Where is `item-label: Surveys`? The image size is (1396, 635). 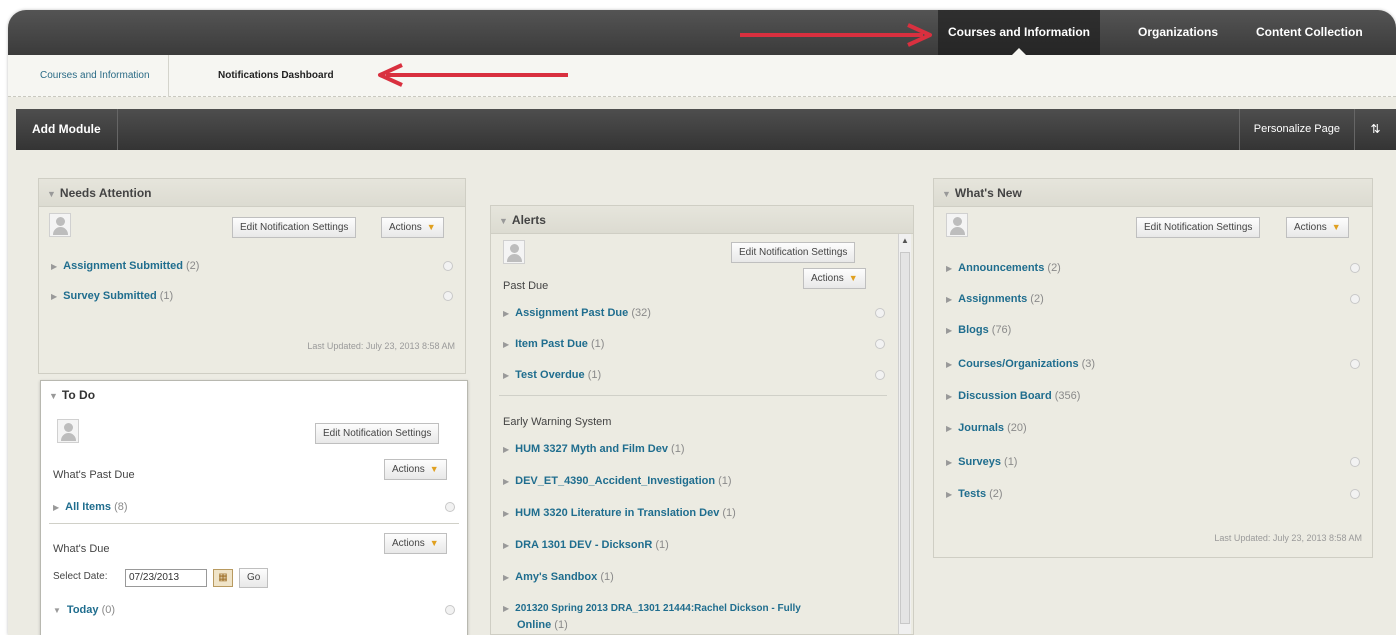
item-label: Surveys is located at coordinates (979, 462).